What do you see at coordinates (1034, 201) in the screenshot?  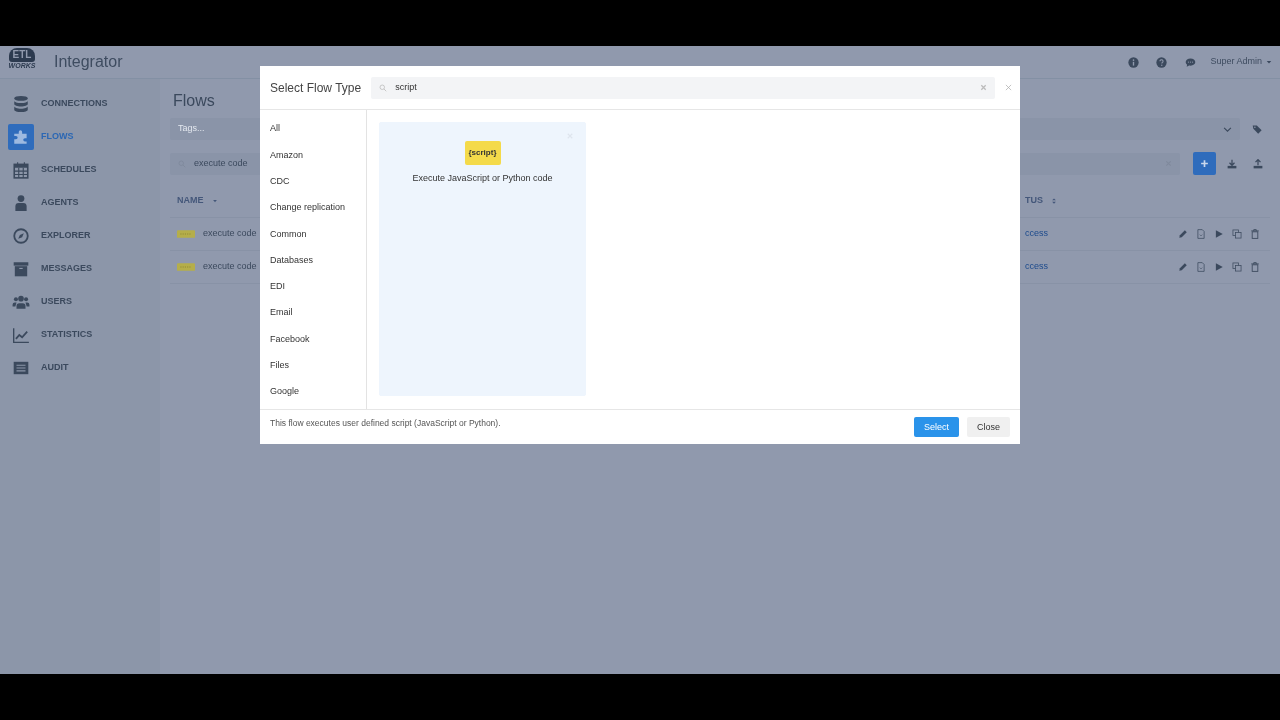 I see `column-header: TUS` at bounding box center [1034, 201].